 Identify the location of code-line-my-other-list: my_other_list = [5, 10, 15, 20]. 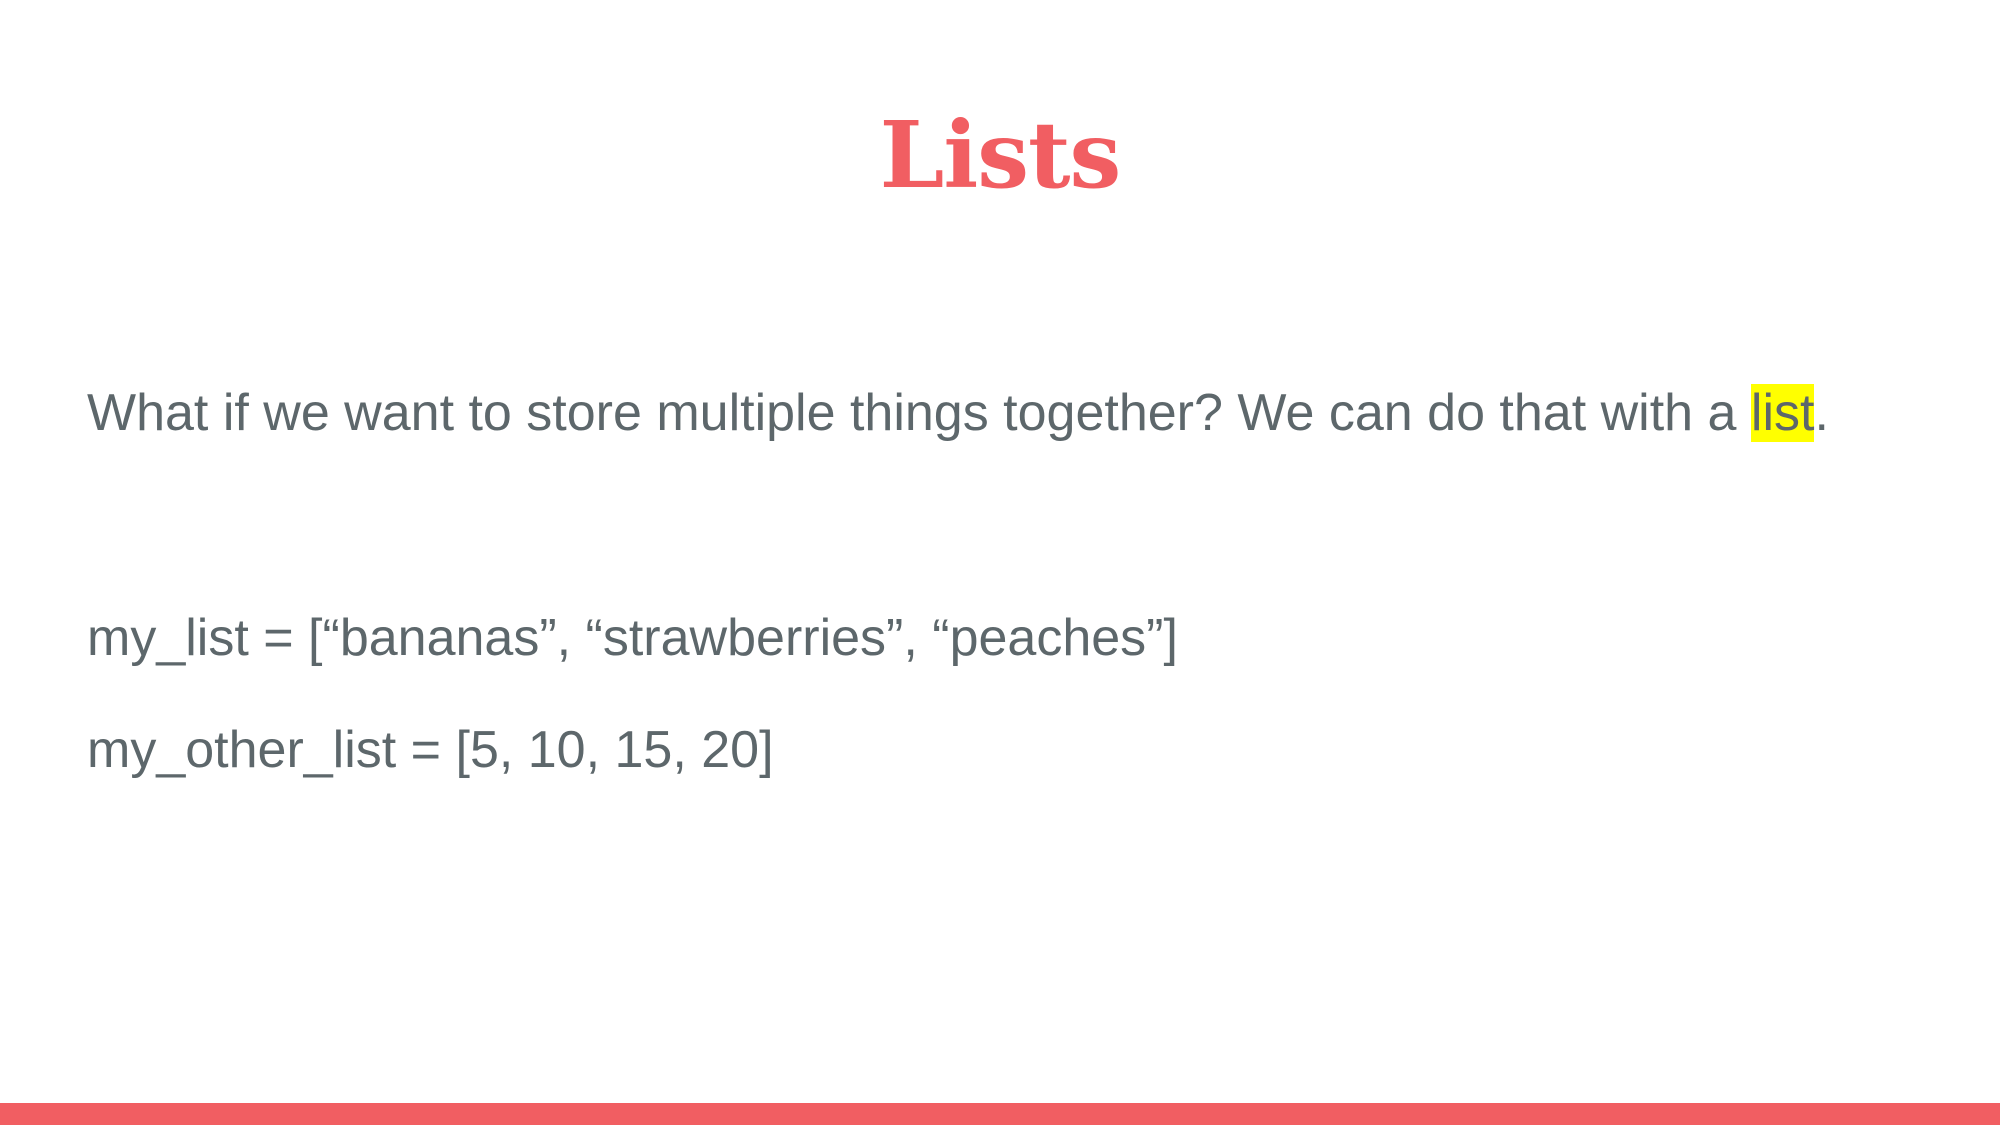
(430, 750).